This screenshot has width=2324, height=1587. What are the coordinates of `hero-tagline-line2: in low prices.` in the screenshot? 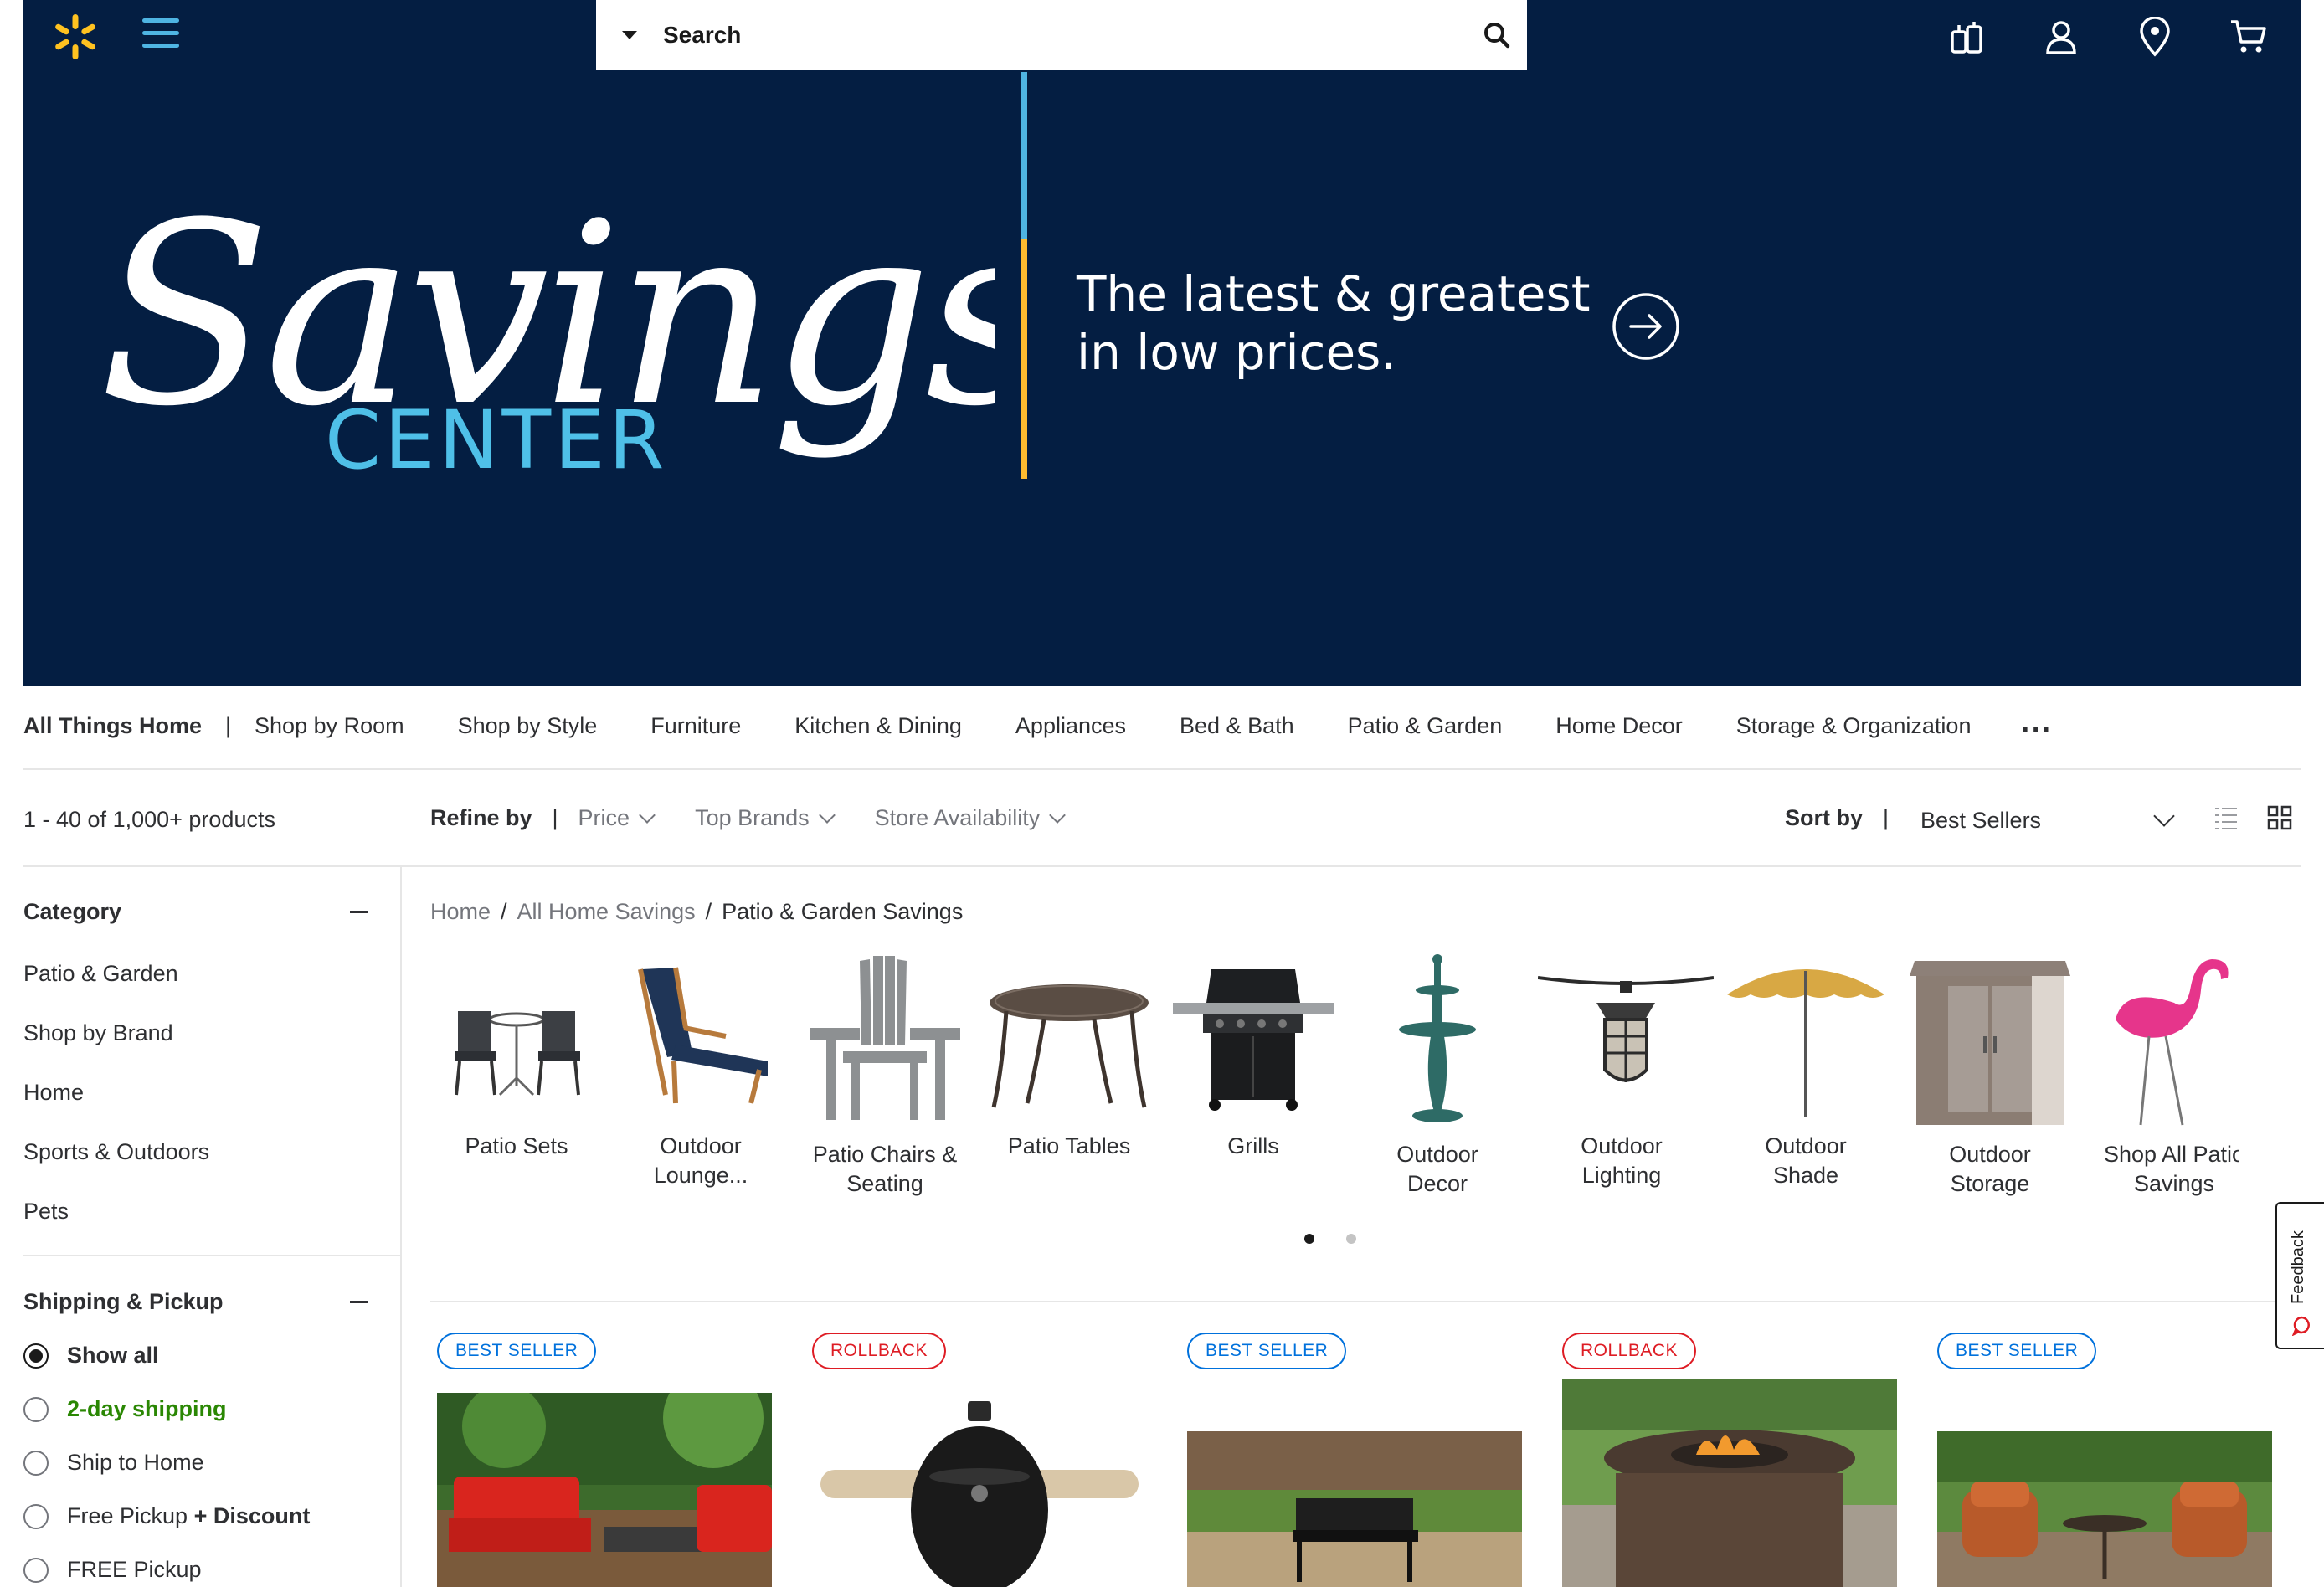 It's located at (1237, 353).